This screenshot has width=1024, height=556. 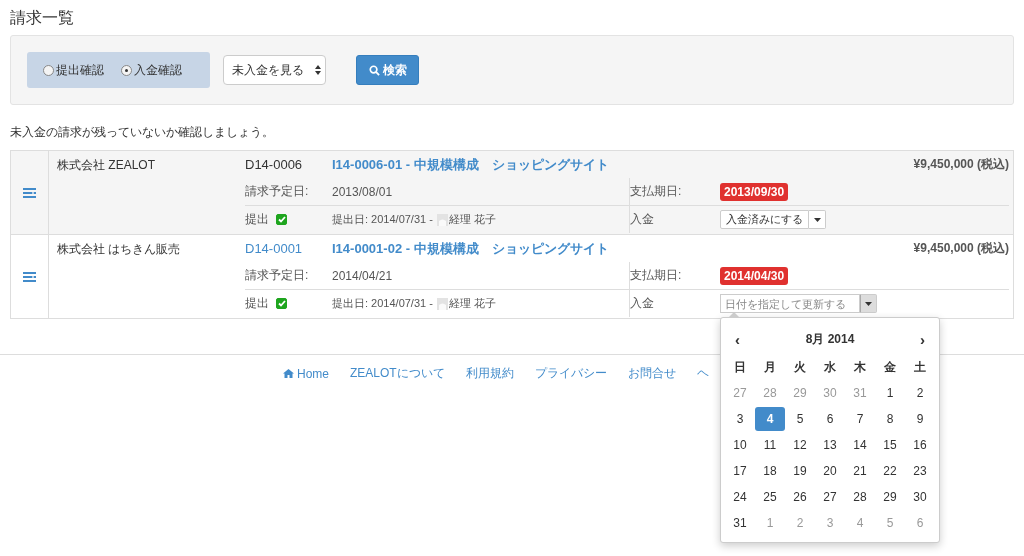 I want to click on page-title: 請求一覧, so click(x=42, y=18).